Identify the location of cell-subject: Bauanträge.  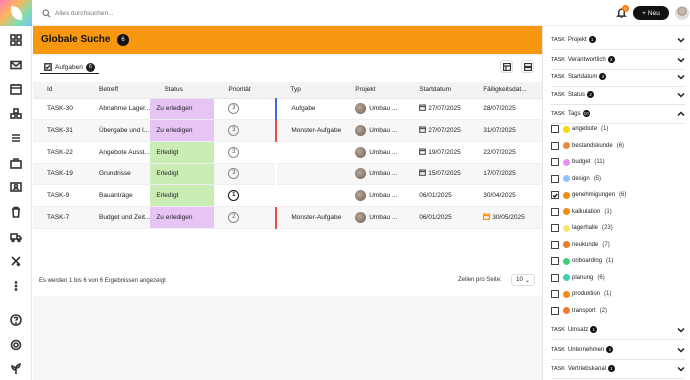
(118, 195).